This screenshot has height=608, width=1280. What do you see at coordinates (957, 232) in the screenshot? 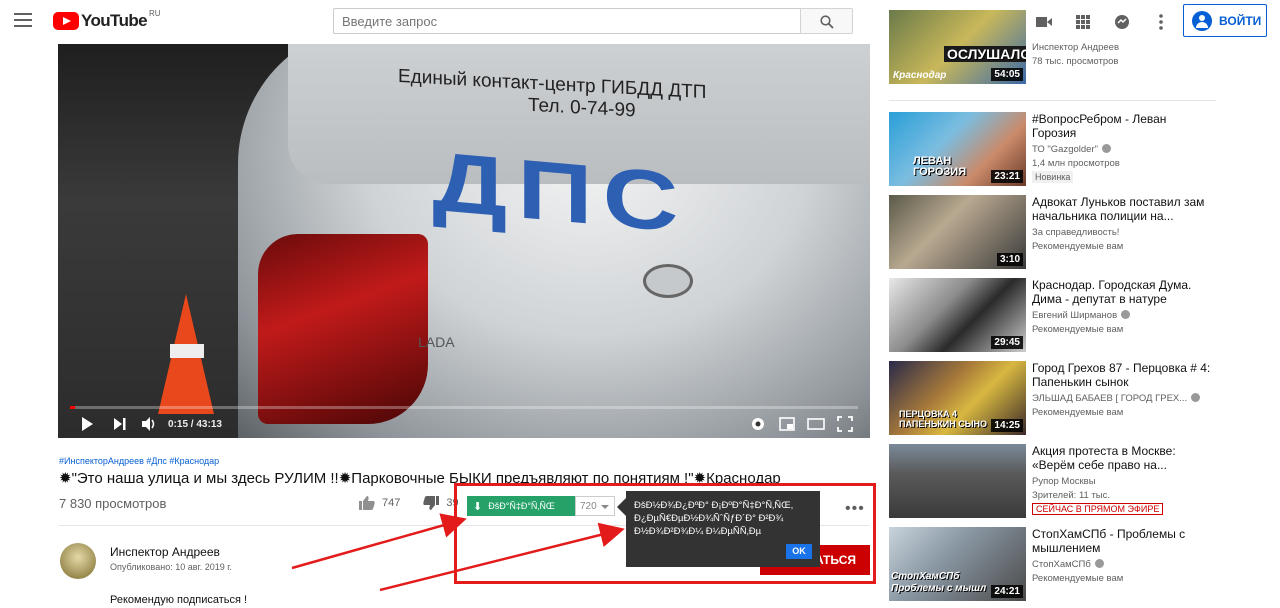
I see `video-thumbnail: 3:10` at bounding box center [957, 232].